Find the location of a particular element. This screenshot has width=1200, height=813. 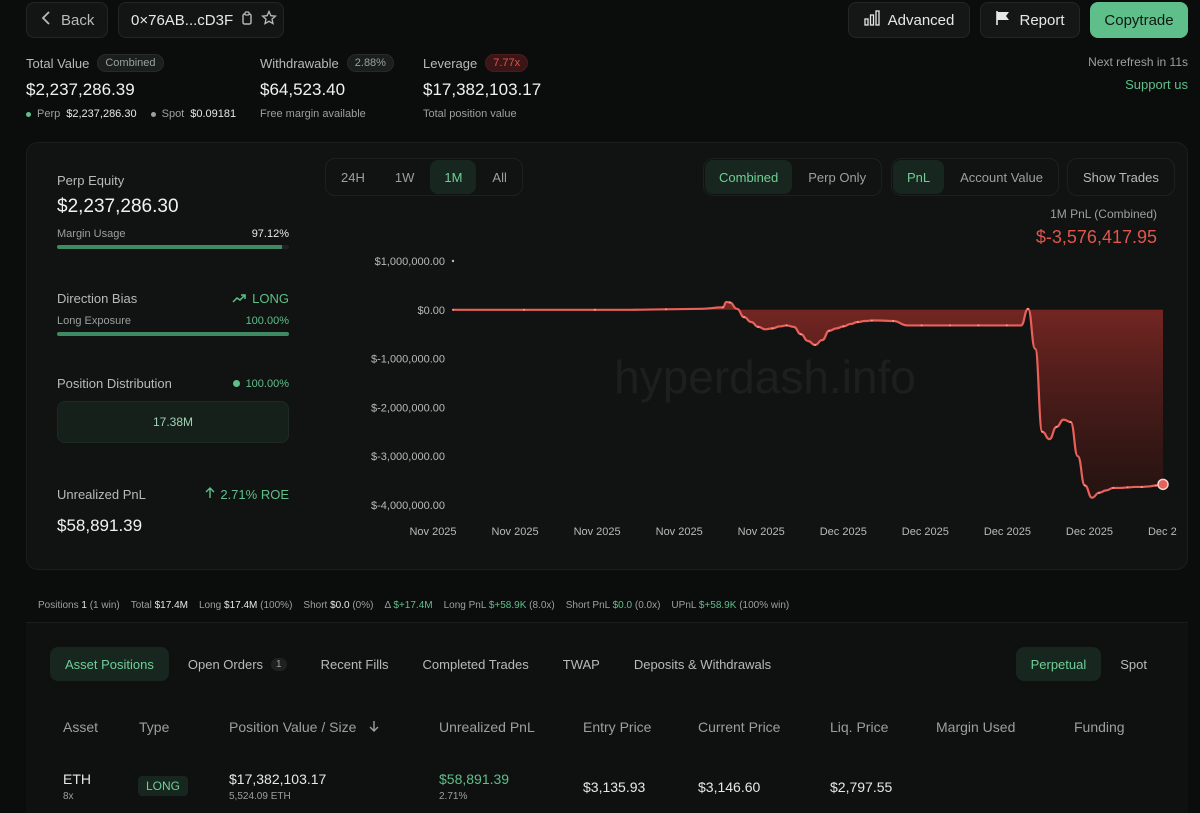

mode-selector: Combined Perp Only is located at coordinates (793, 177).